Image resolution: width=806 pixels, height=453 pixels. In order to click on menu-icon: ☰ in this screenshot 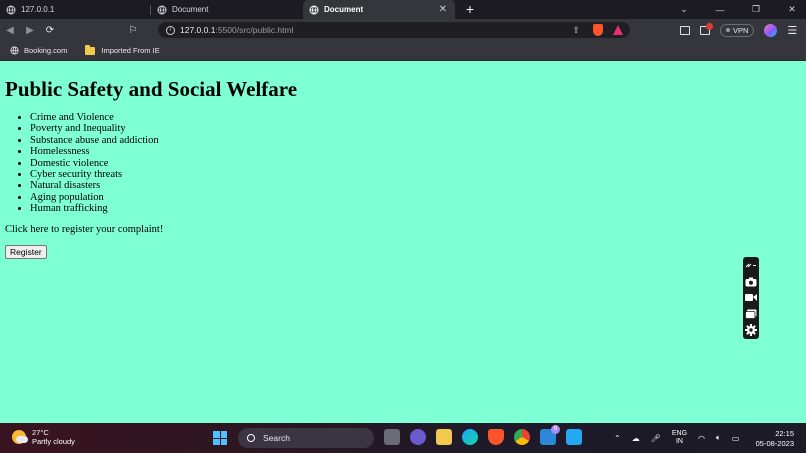, I will do `click(792, 30)`.